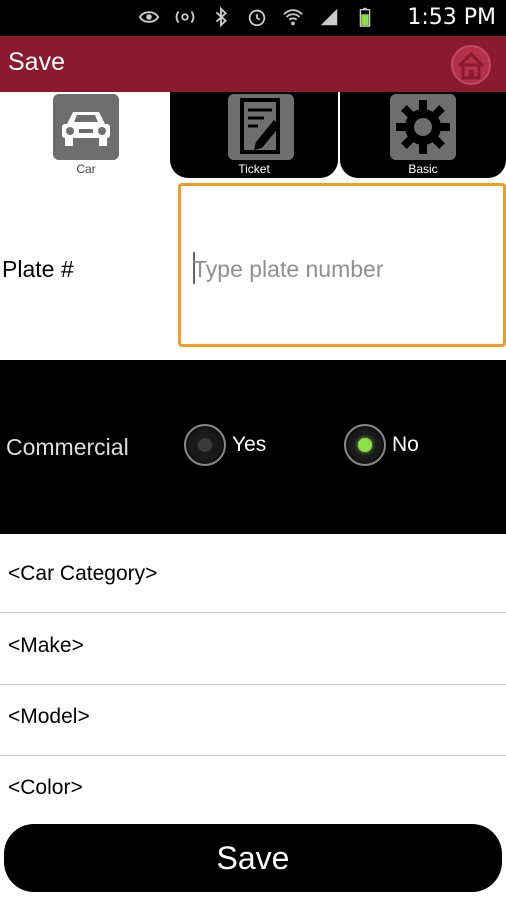 This screenshot has height=900, width=506. What do you see at coordinates (36, 62) in the screenshot?
I see `action-bar-title: Save` at bounding box center [36, 62].